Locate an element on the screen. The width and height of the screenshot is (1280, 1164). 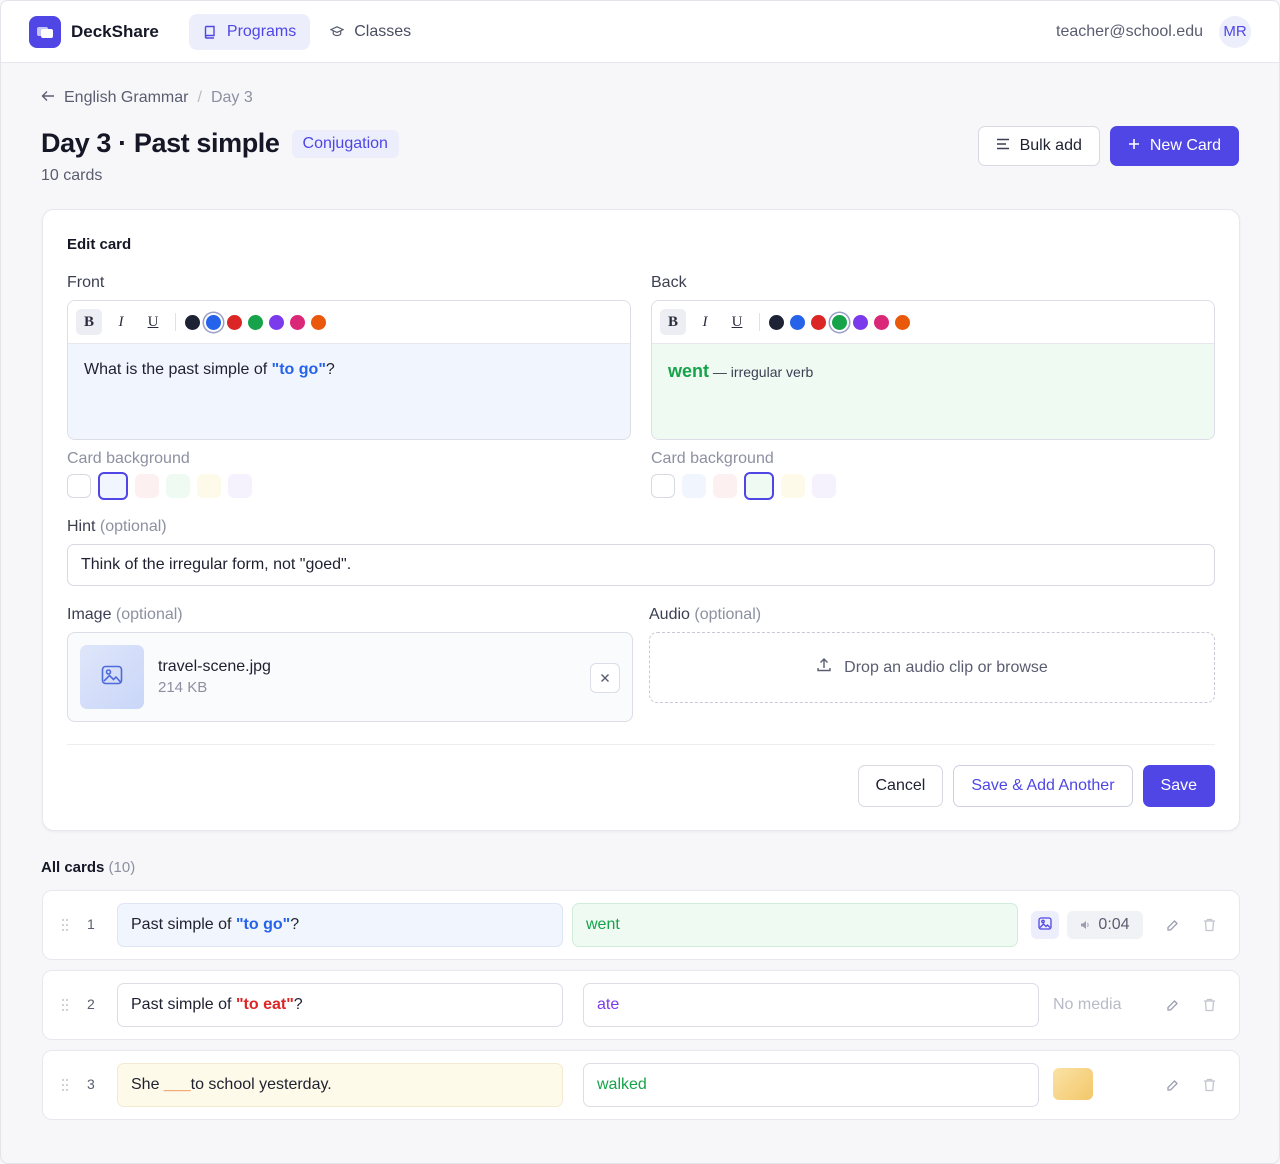
row-number: 1 is located at coordinates (91, 924).